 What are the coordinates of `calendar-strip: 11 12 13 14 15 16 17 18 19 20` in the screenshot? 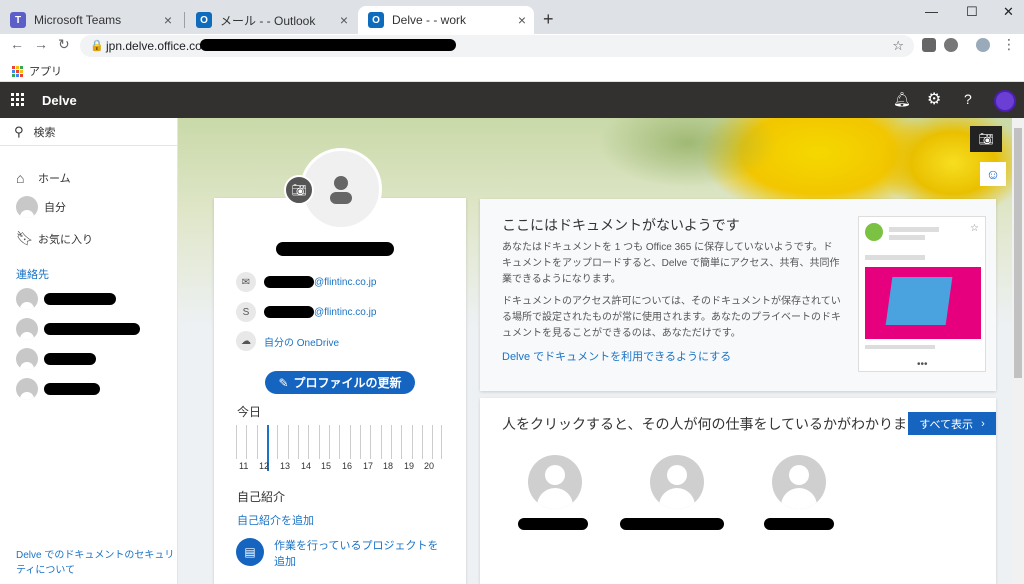 It's located at (339, 449).